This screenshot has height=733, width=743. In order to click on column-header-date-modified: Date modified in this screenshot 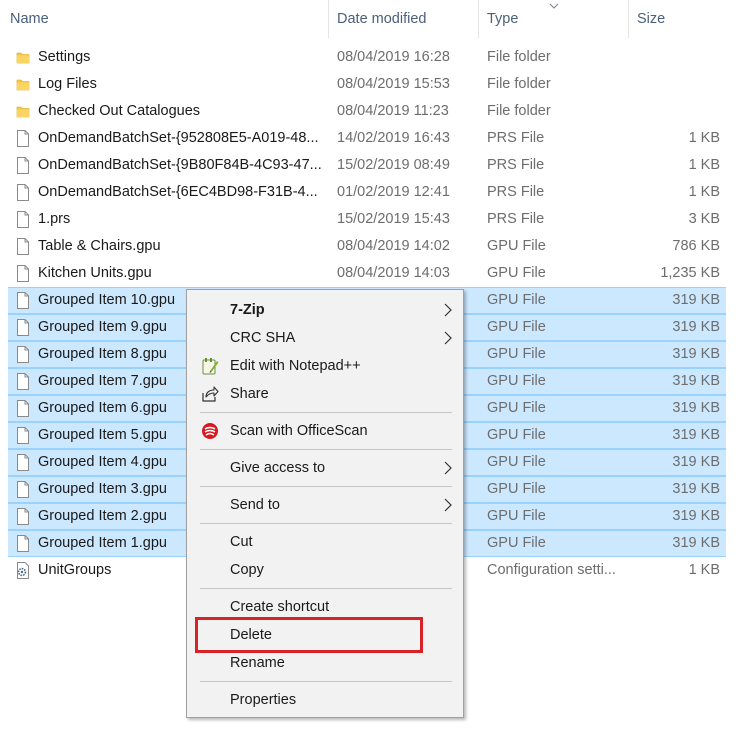, I will do `click(407, 19)`.